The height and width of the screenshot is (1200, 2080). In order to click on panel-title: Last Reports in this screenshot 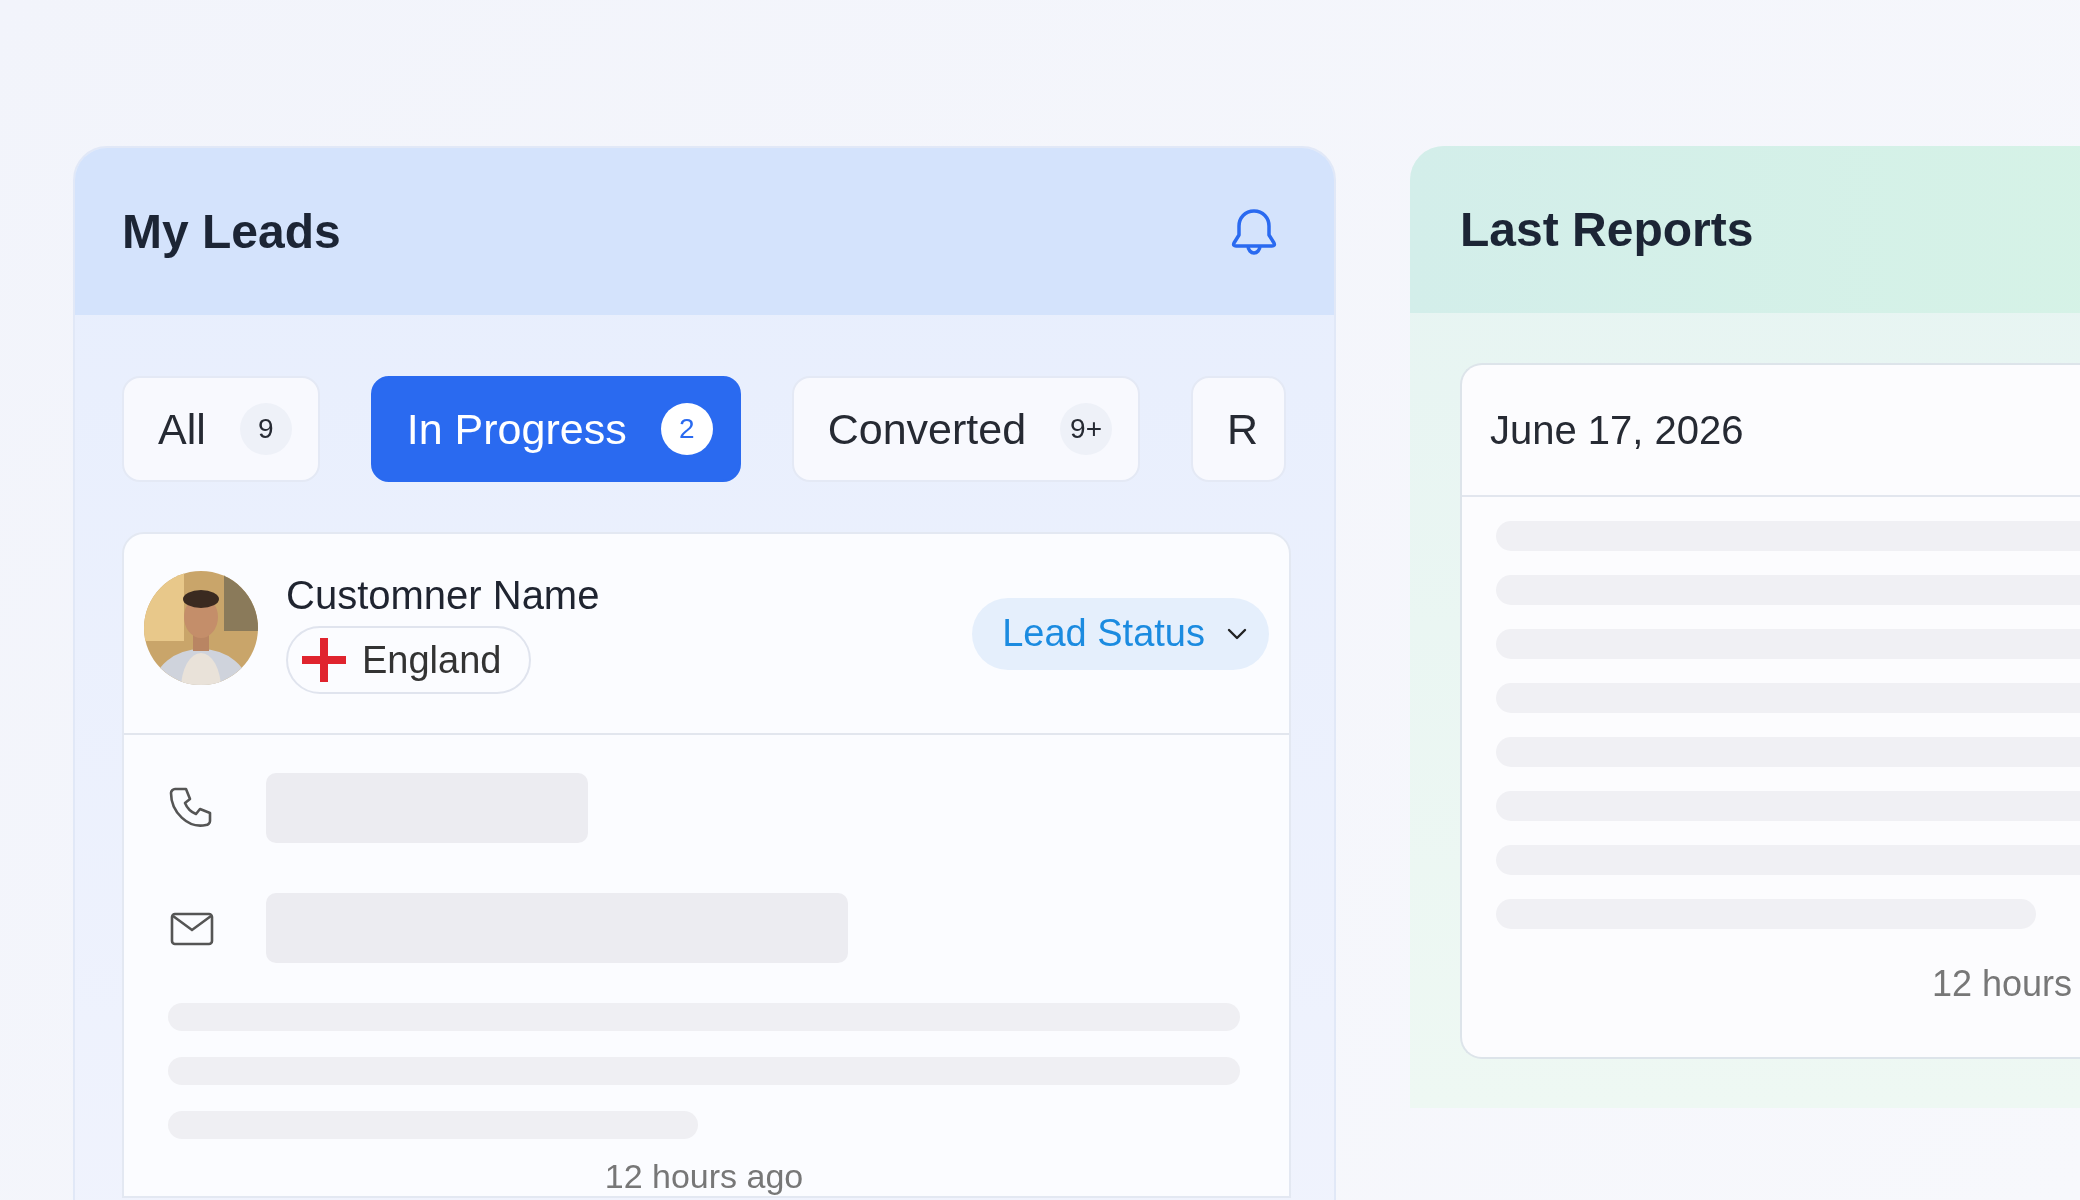, I will do `click(1607, 229)`.